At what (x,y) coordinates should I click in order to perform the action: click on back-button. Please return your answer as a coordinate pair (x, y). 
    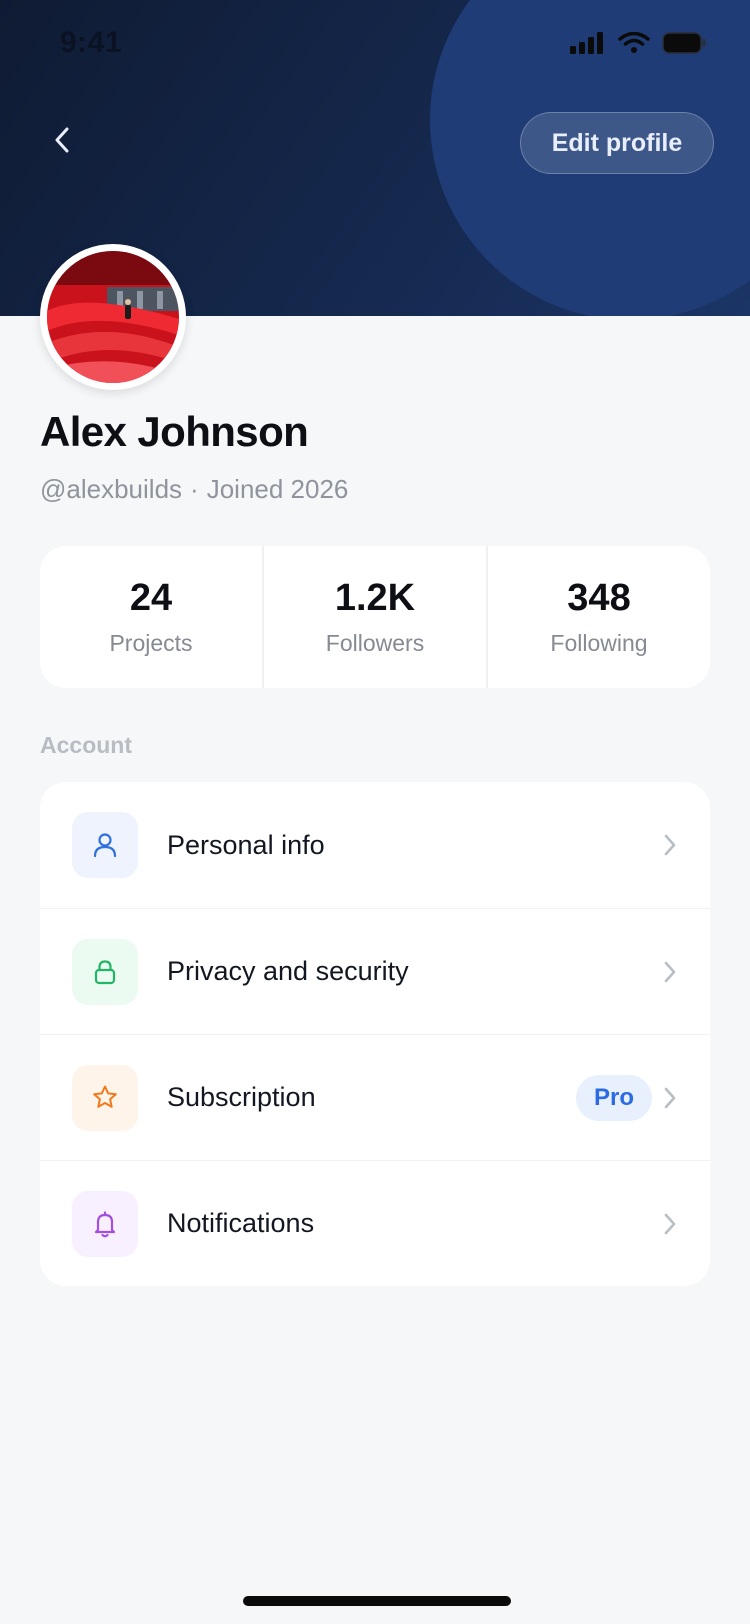
    Looking at the image, I should click on (62, 140).